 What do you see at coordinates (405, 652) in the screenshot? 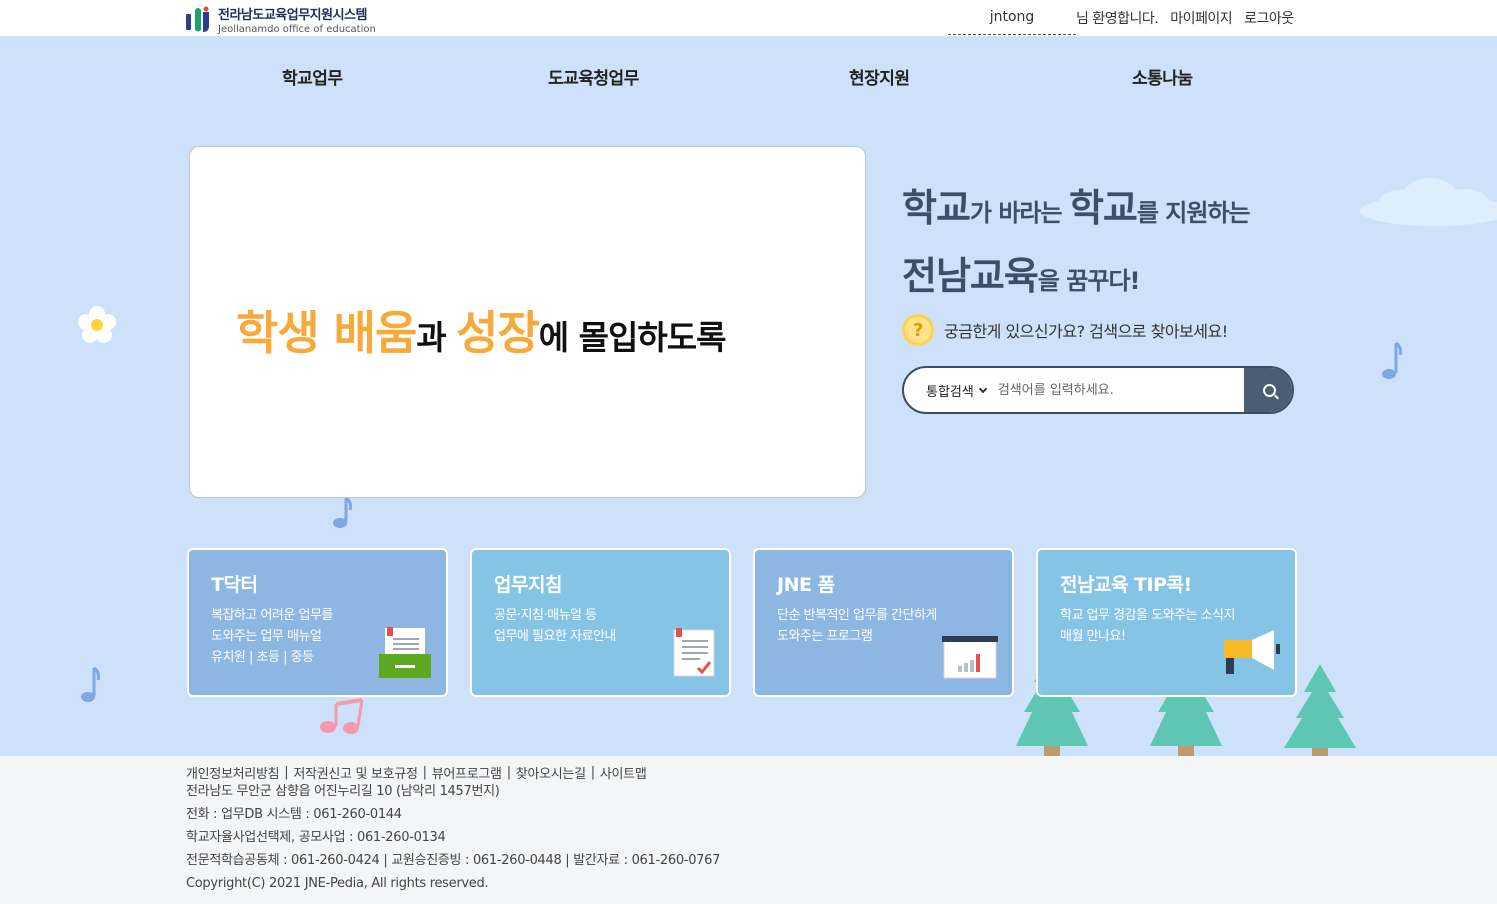
I see `manual-box-icon` at bounding box center [405, 652].